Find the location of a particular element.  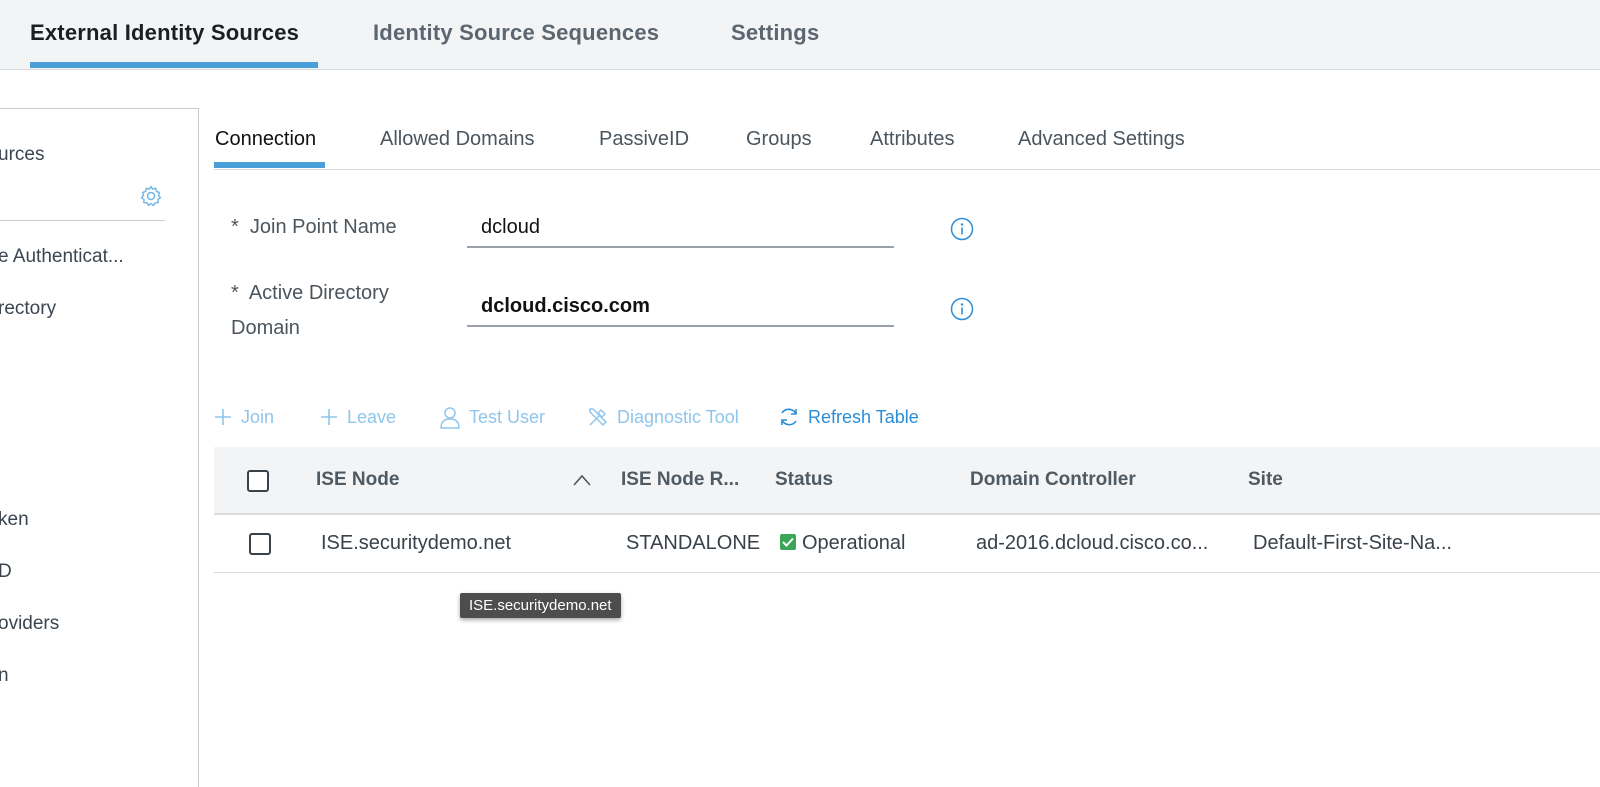

tree-item-id: D is located at coordinates (6, 572).